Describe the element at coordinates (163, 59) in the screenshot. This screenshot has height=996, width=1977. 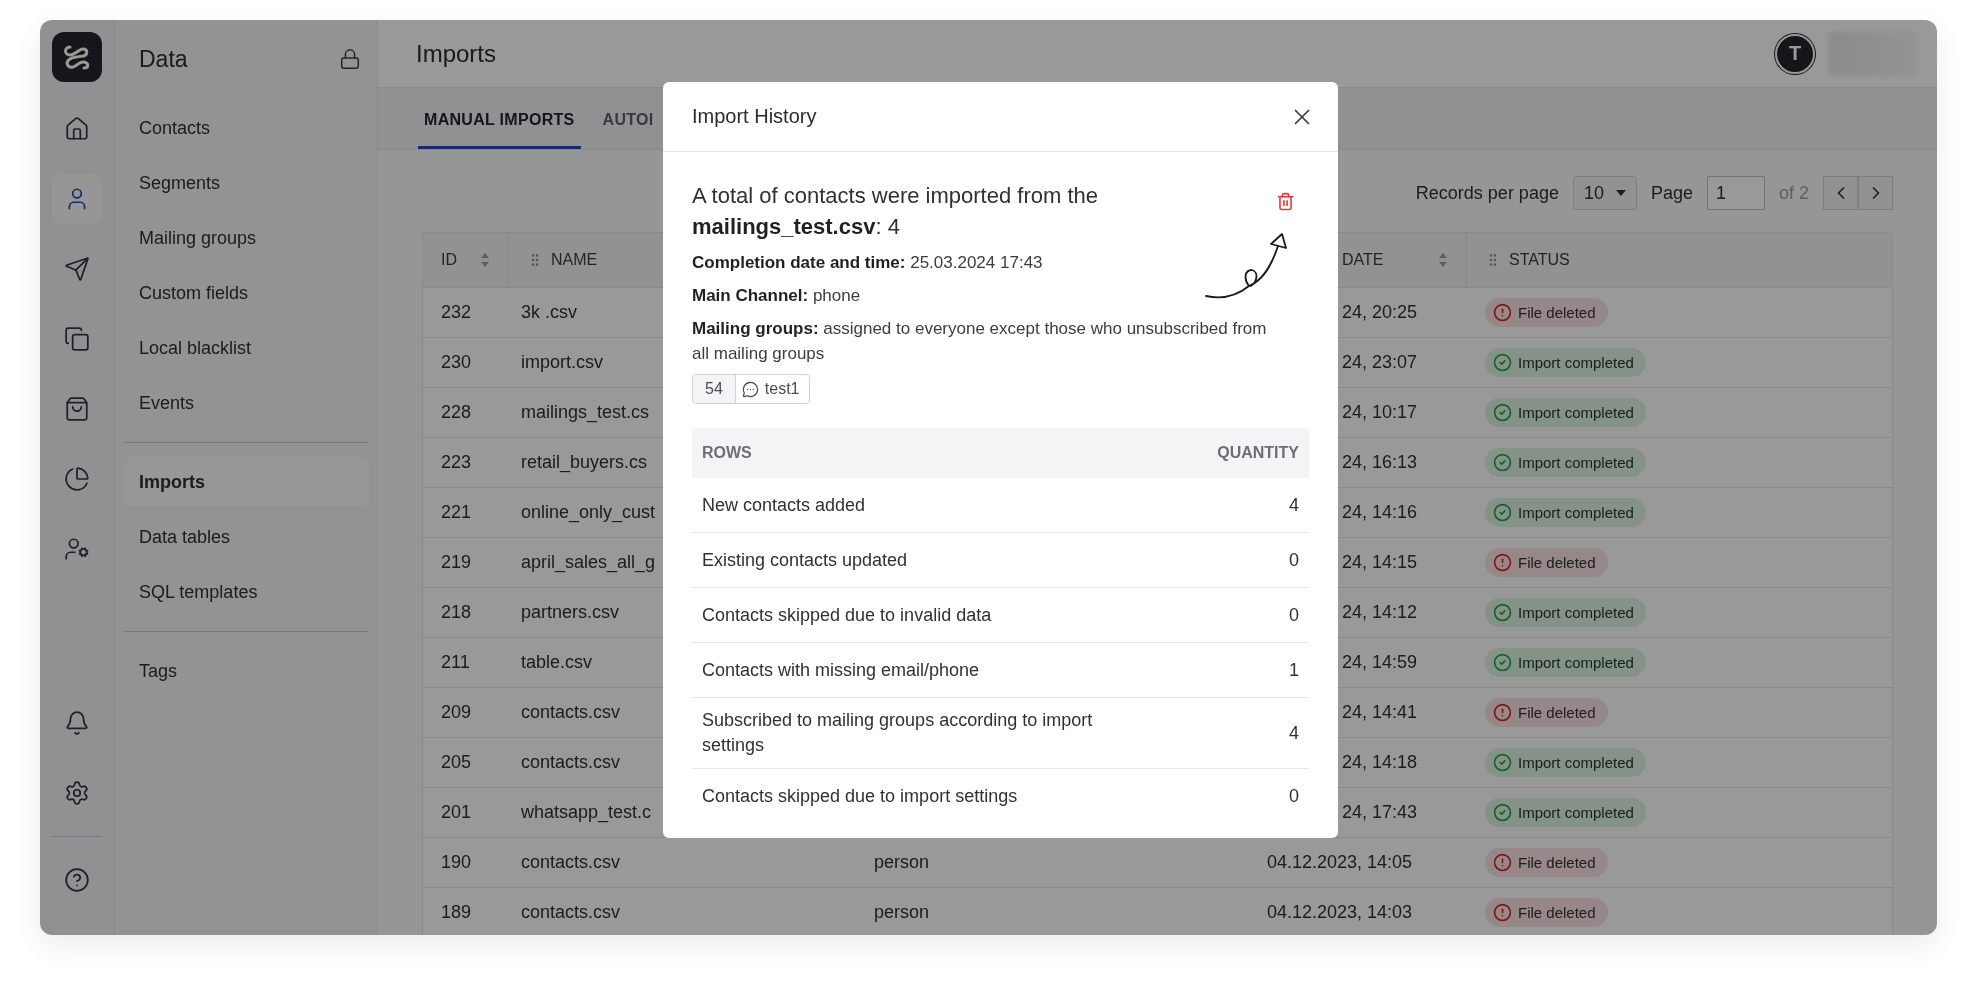
I see `sidebar-title: Data` at that location.